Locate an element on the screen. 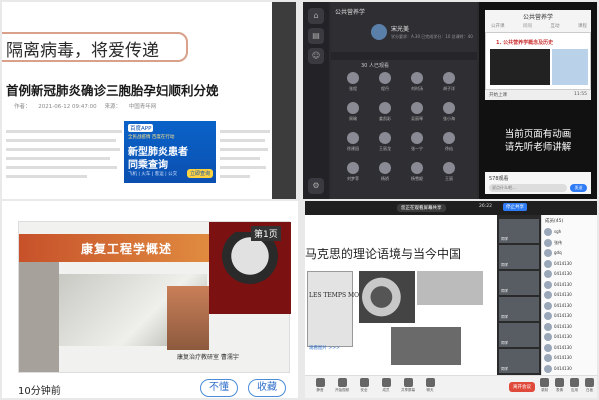 Image resolution: width=599 pixels, height=400 pixels. member-name: gdq is located at coordinates (558, 252).